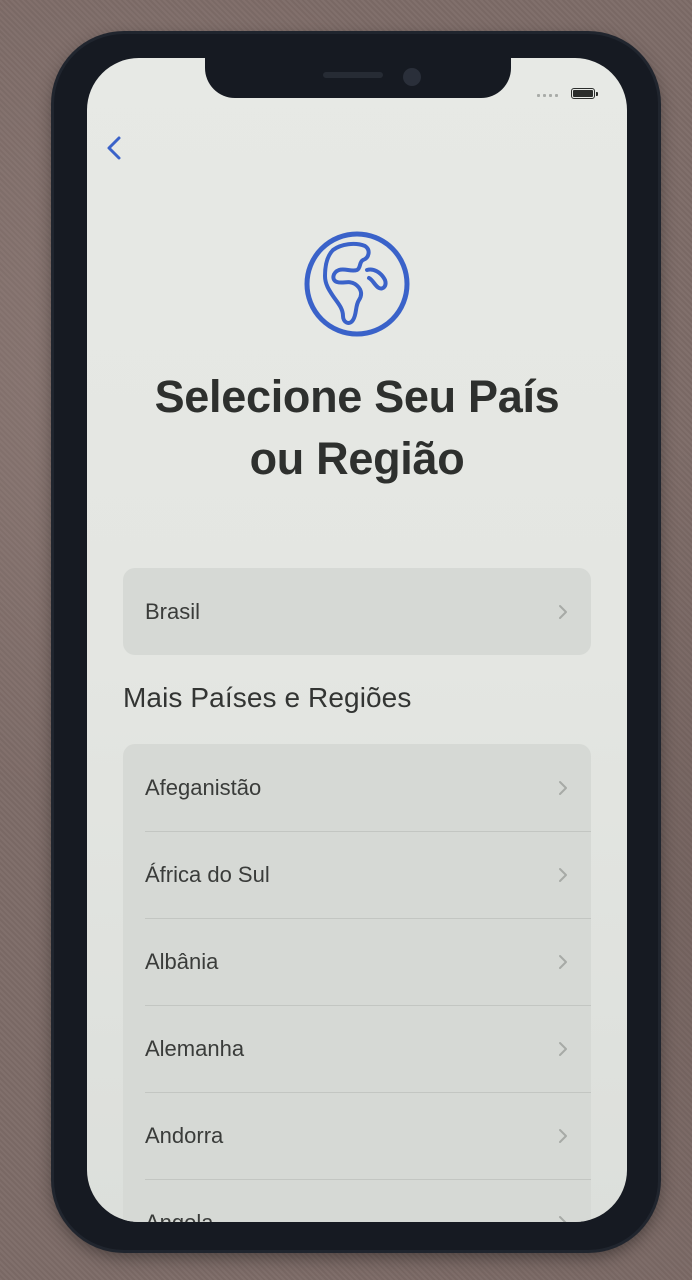  Describe the element at coordinates (267, 697) in the screenshot. I see `section-header-more-countries: Mais Países e Regiões` at that location.